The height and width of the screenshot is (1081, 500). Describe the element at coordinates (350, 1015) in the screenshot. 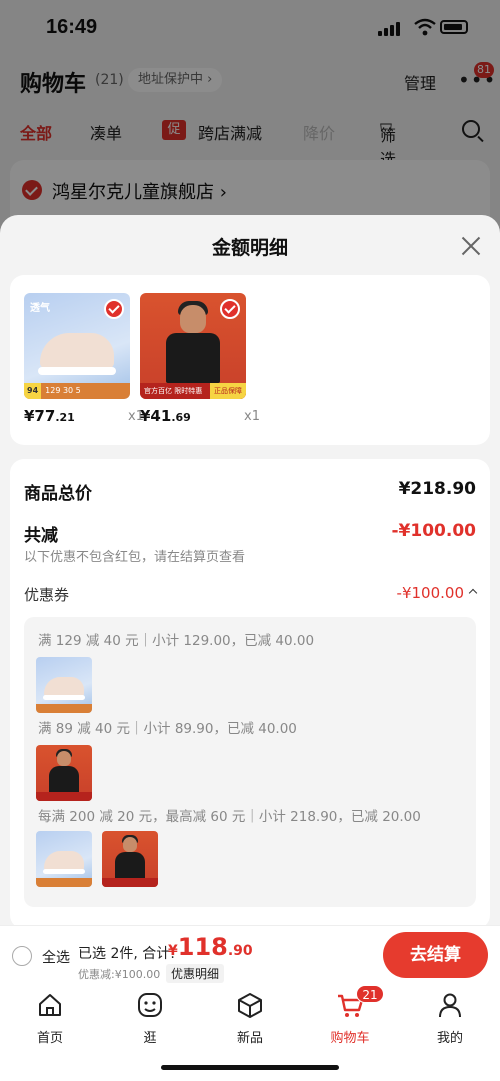

I see `tab-cart: 21 购物车` at that location.